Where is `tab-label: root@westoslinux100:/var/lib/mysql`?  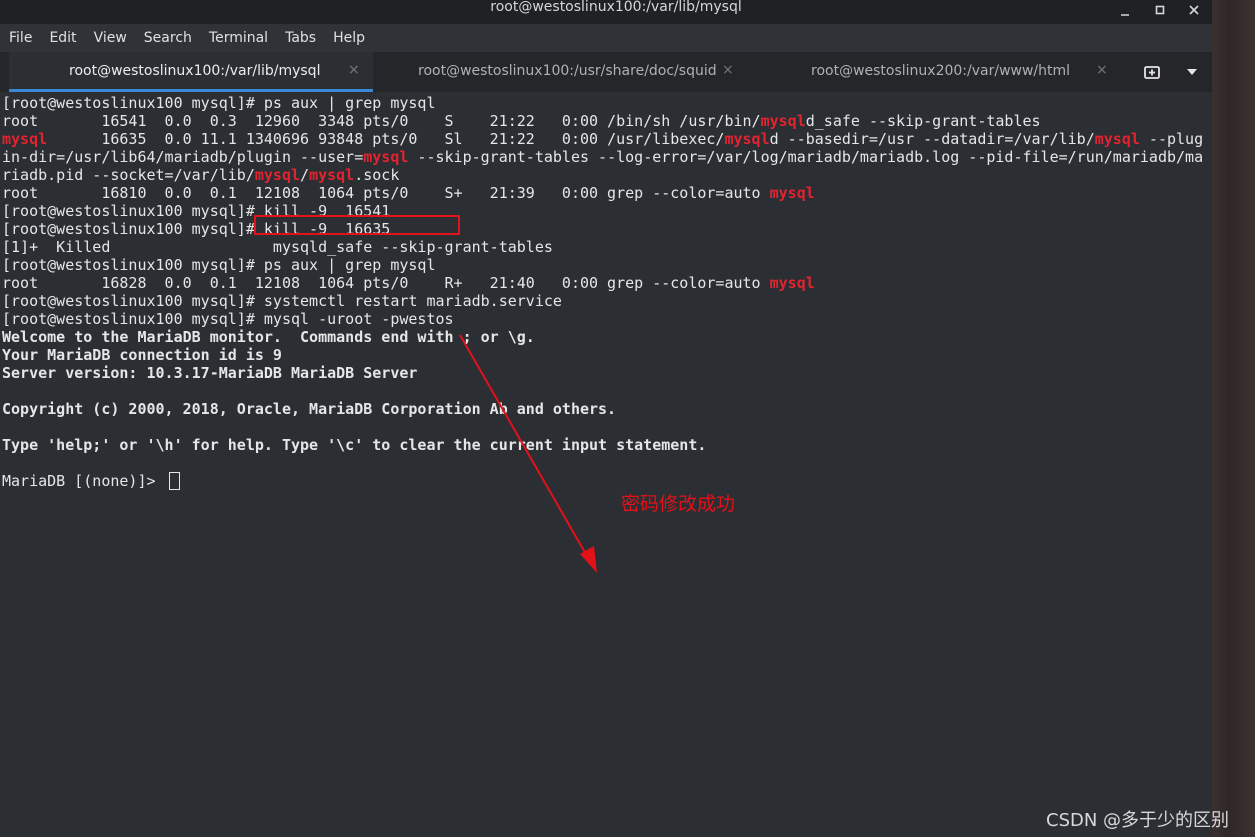
tab-label: root@westoslinux100:/var/lib/mysql is located at coordinates (195, 71).